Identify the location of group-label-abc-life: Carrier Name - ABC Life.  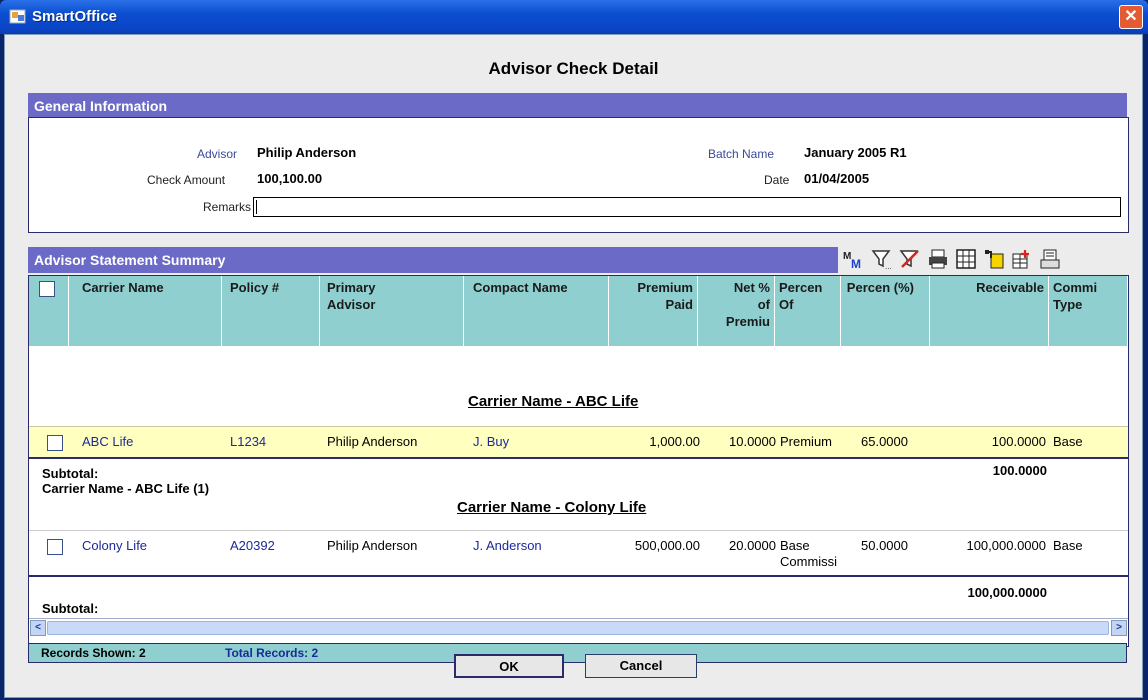
(553, 401).